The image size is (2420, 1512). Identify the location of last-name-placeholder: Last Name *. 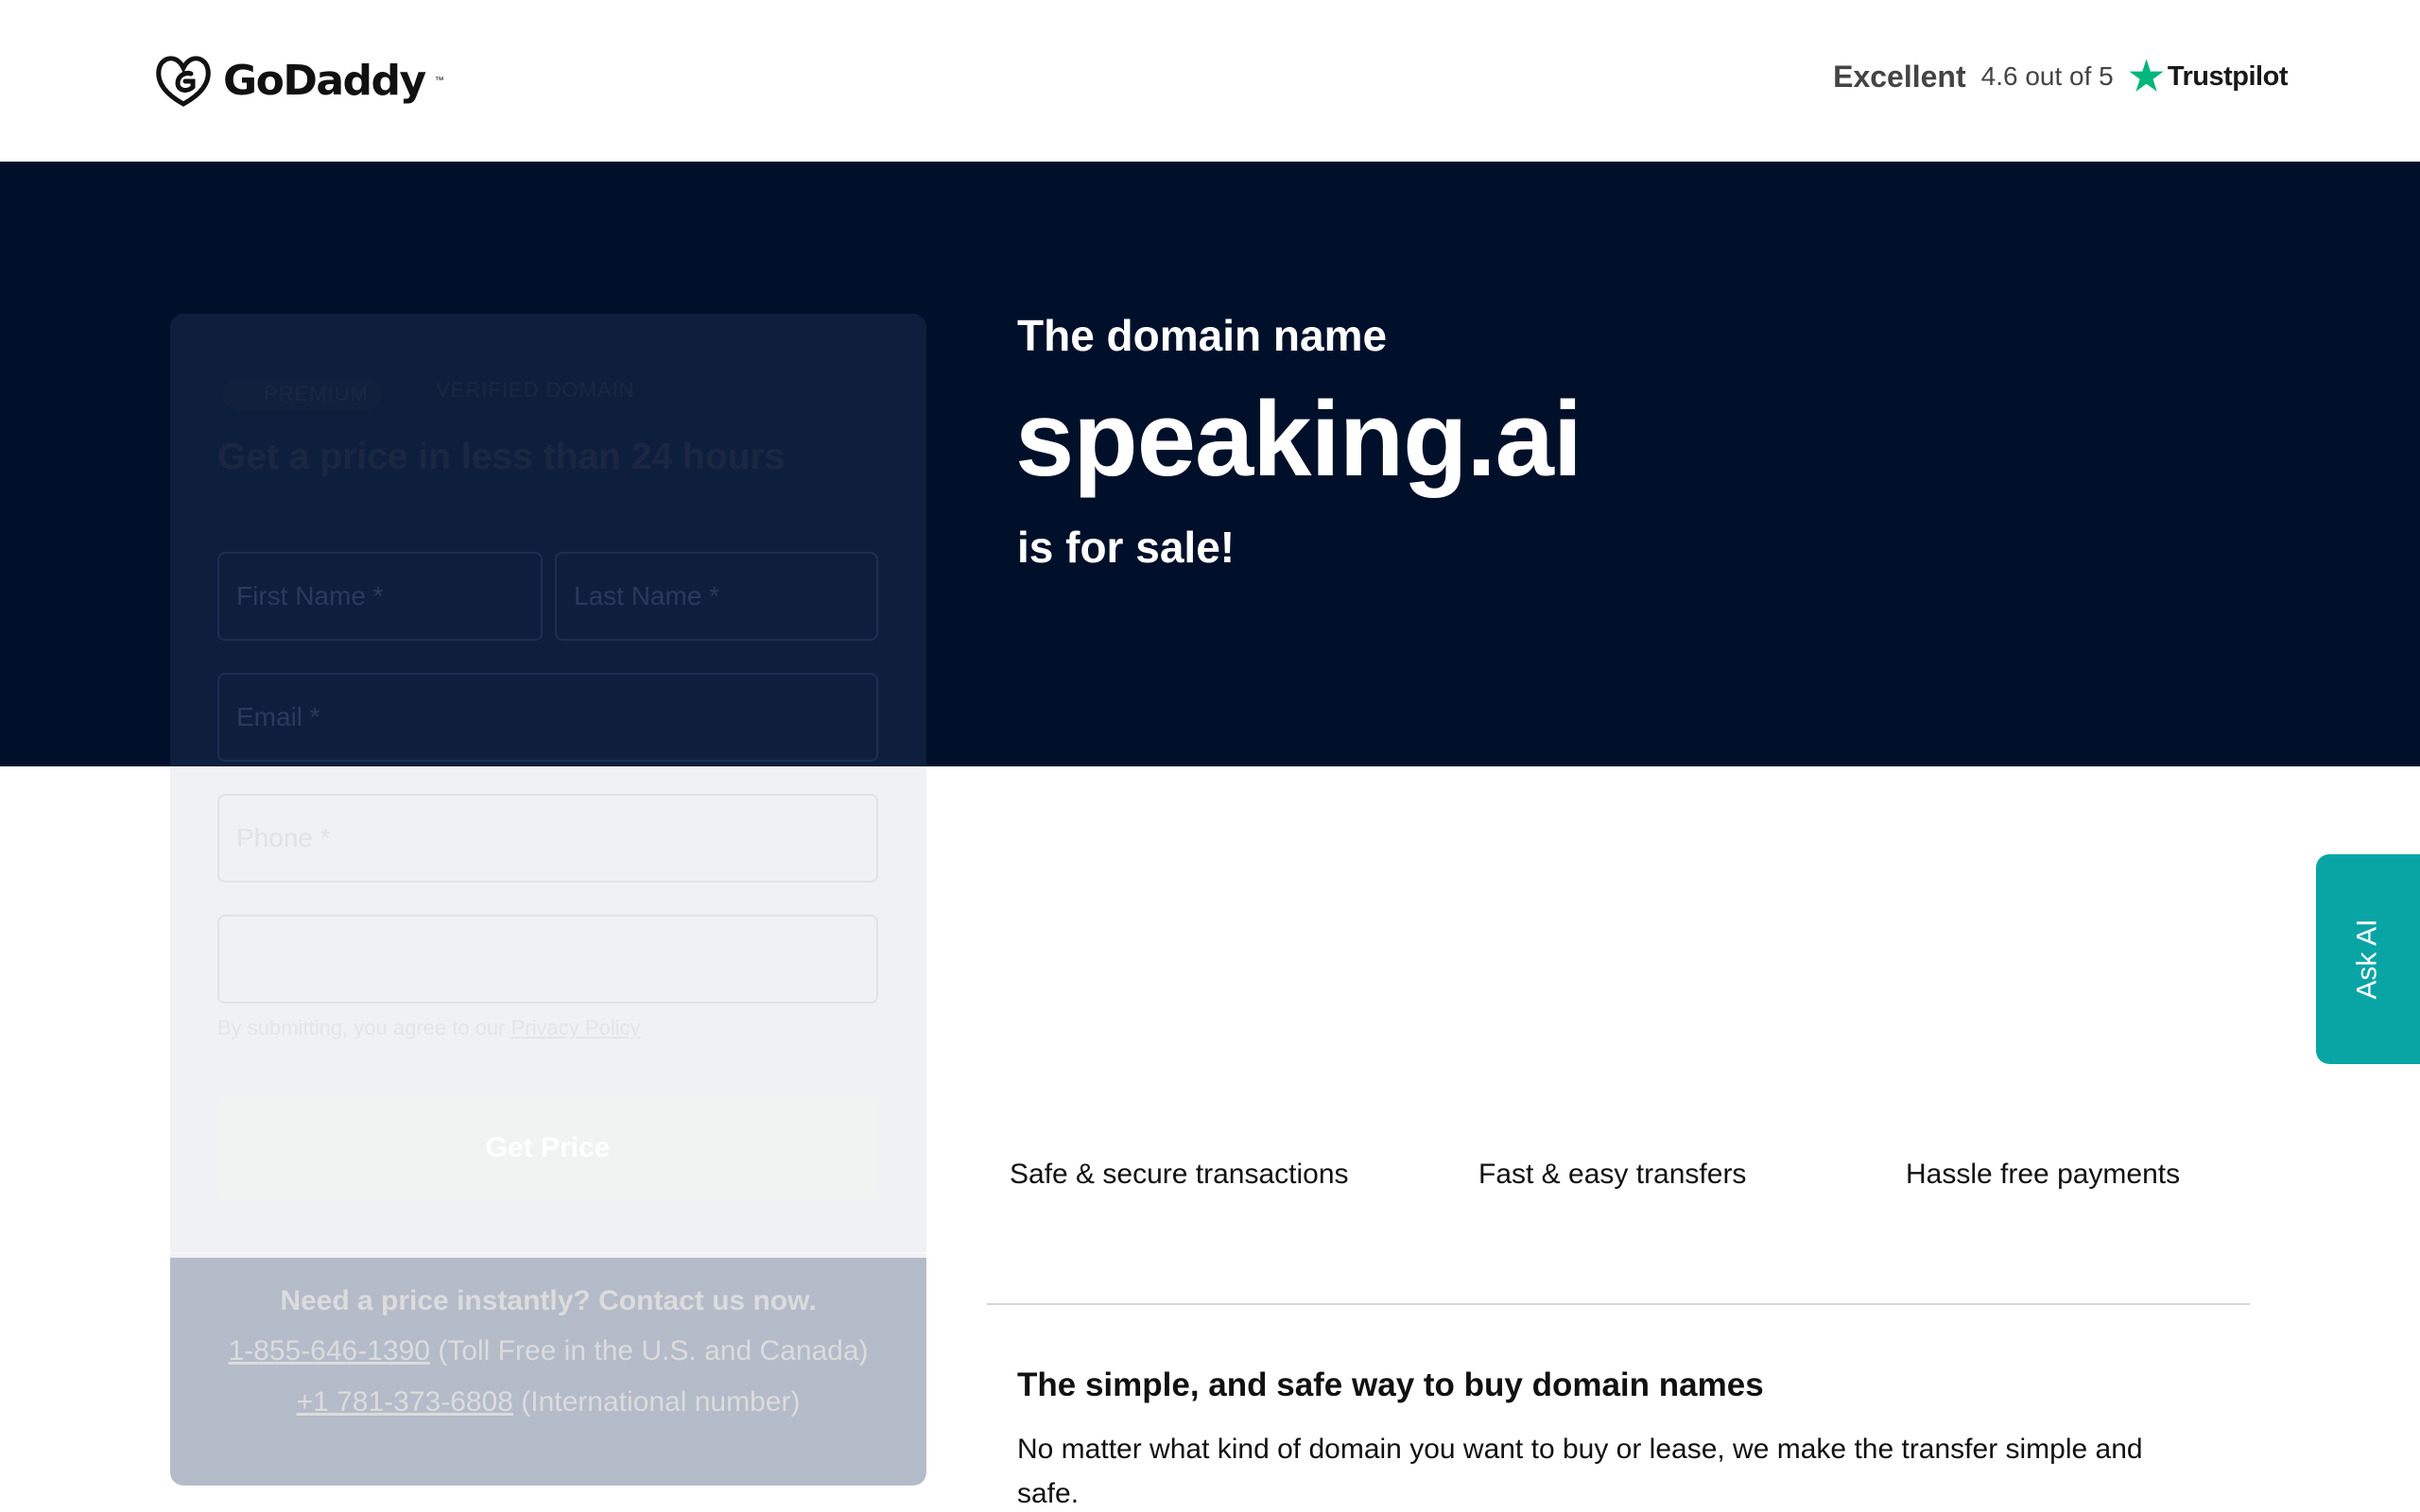
(647, 595).